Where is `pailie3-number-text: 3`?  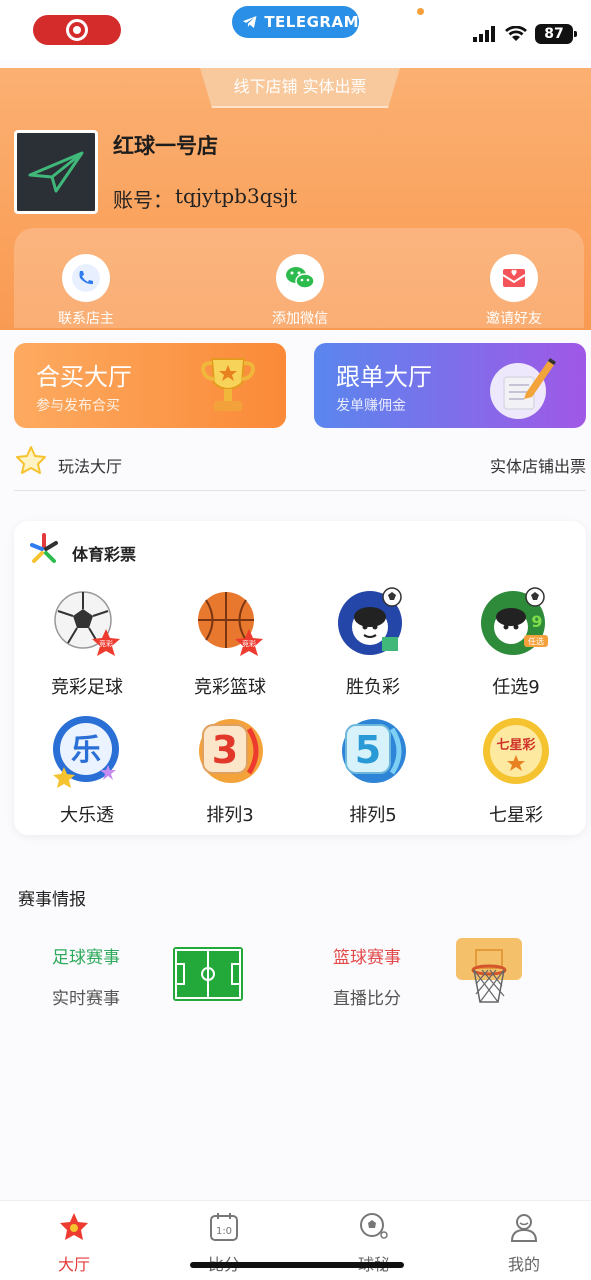
pailie3-number-text: 3 is located at coordinates (225, 750).